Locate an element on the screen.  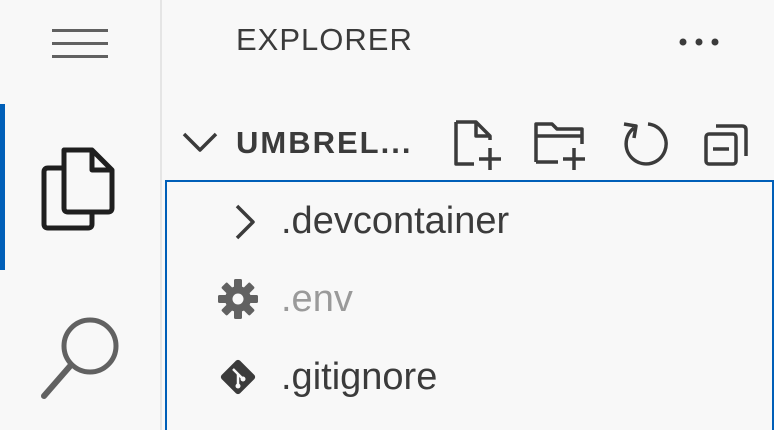
refresh-icon is located at coordinates (645, 144).